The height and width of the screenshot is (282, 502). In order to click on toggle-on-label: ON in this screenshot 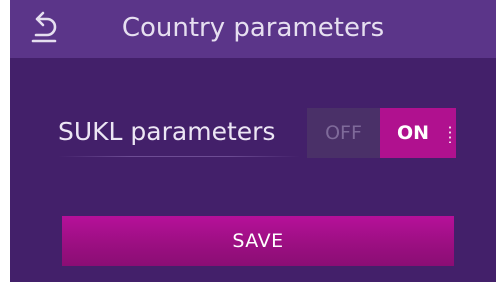, I will do `click(413, 133)`.